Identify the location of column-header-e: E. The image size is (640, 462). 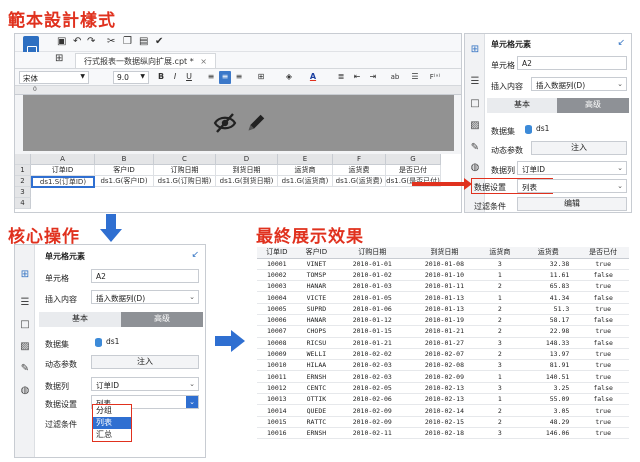
(305, 159).